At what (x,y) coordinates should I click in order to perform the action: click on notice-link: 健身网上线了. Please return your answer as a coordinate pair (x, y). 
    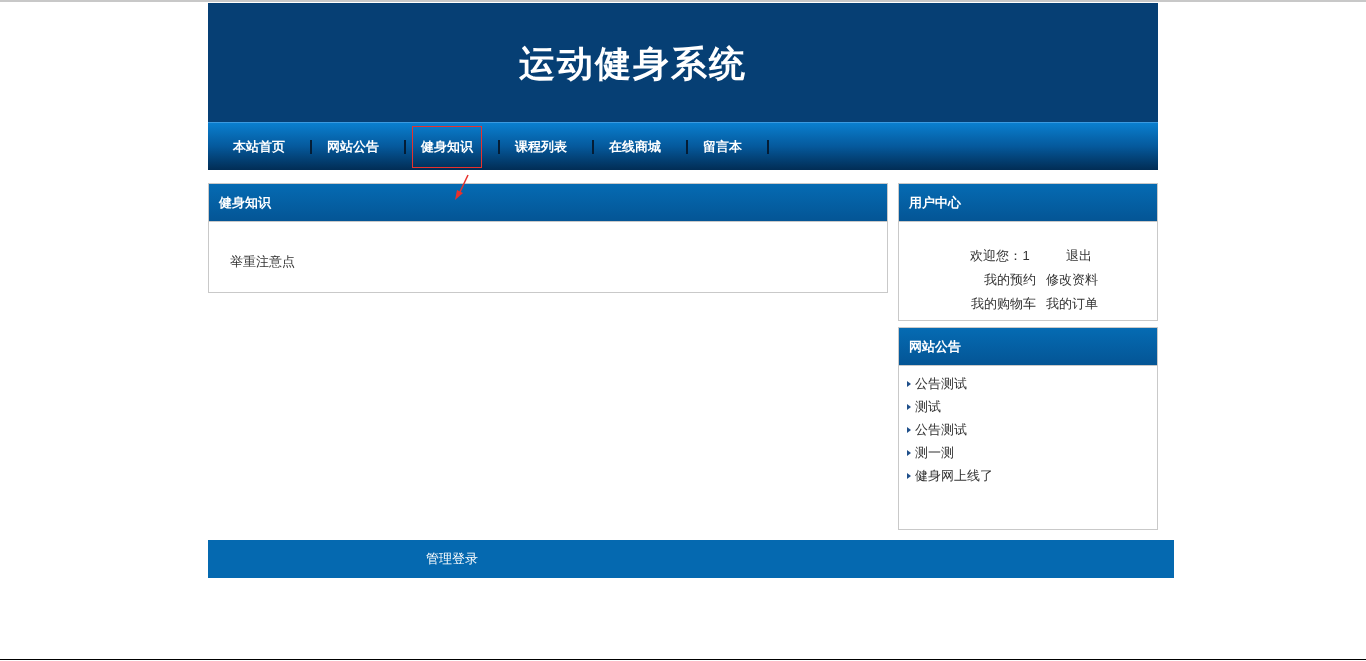
    Looking at the image, I should click on (954, 476).